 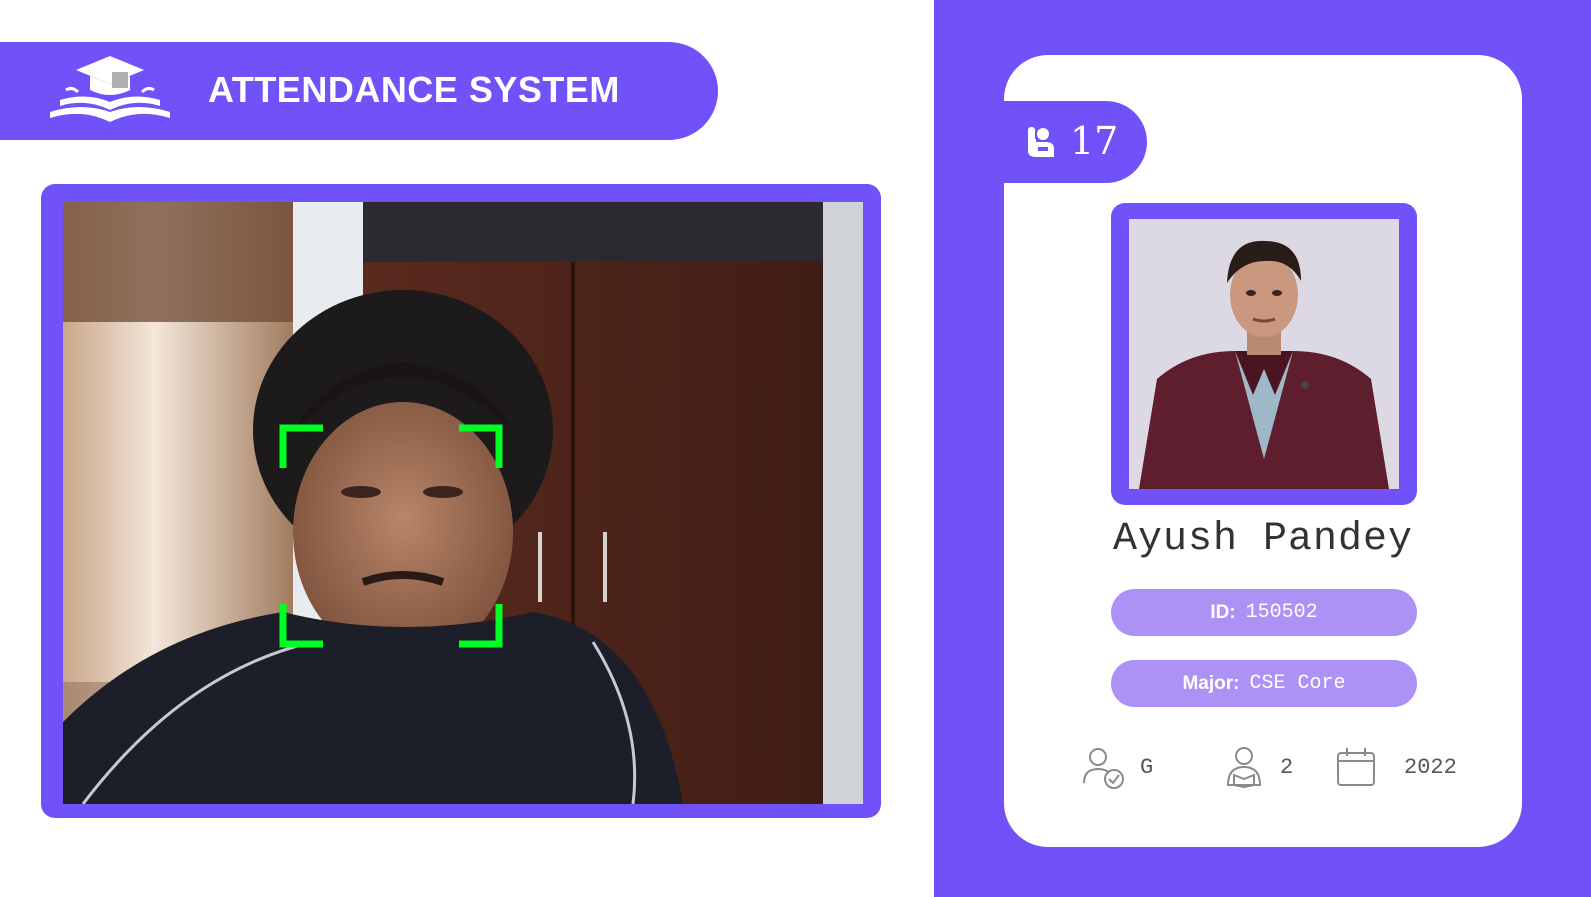 What do you see at coordinates (1430, 767) in the screenshot?
I see `starting-year-value: 2022` at bounding box center [1430, 767].